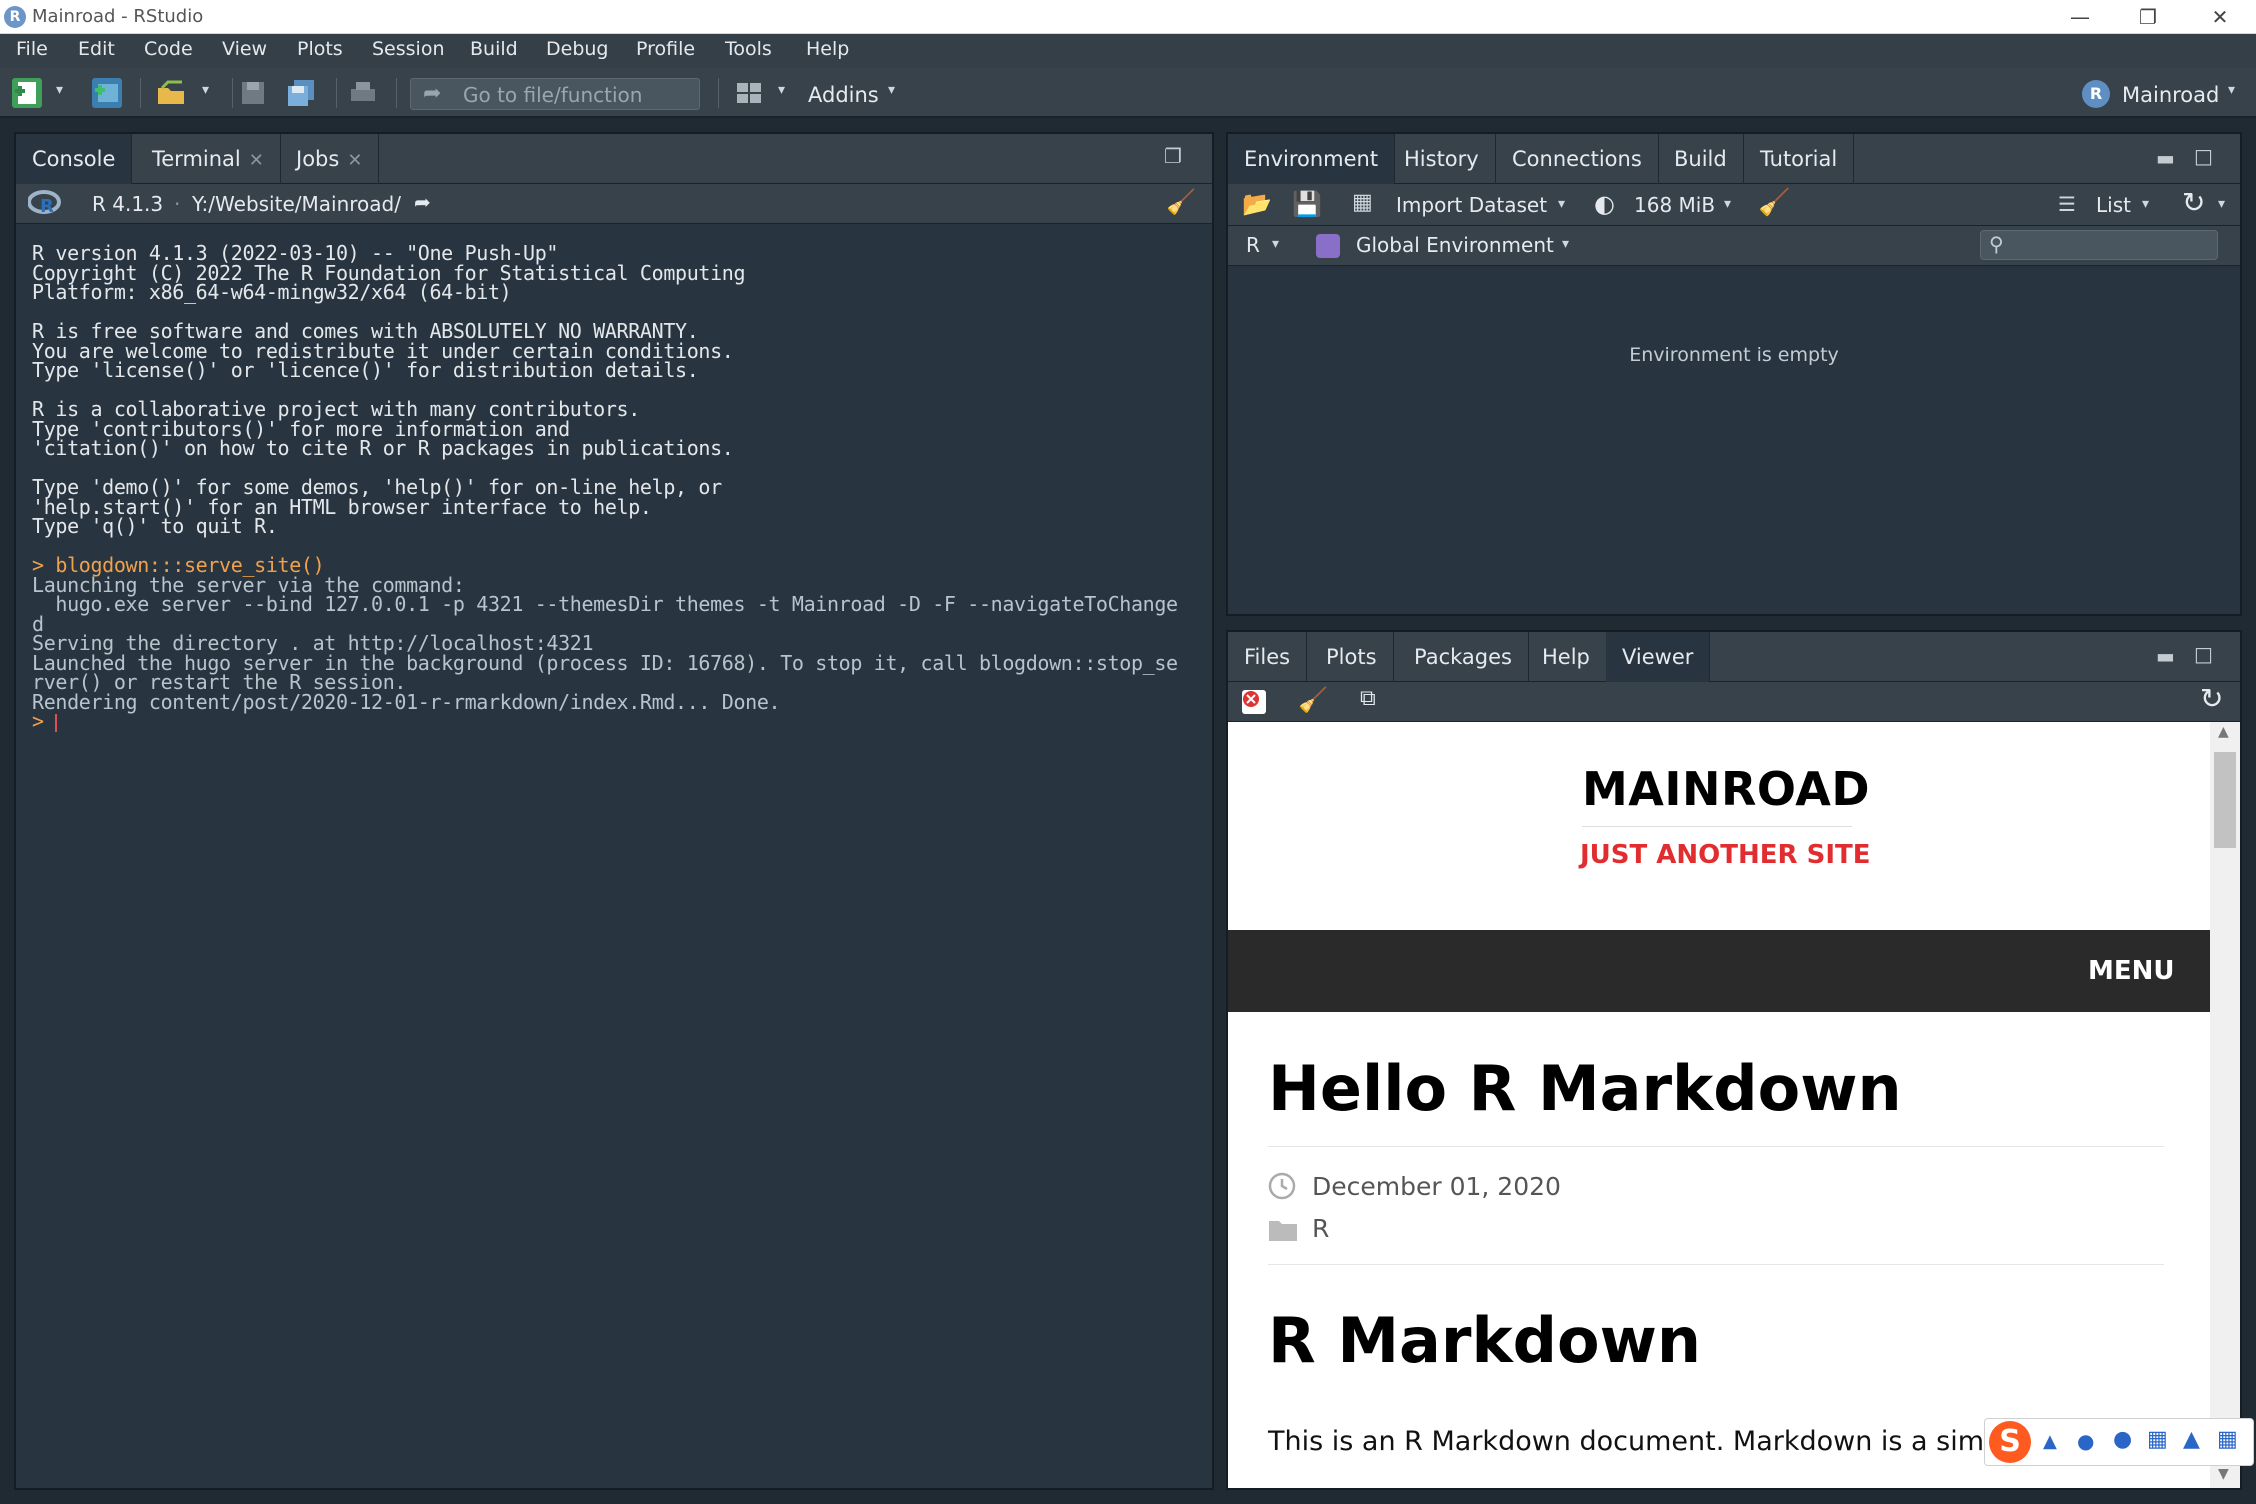 This screenshot has width=2256, height=1504. What do you see at coordinates (2157, 1439) in the screenshot?
I see `keyboard-icon: ▦` at bounding box center [2157, 1439].